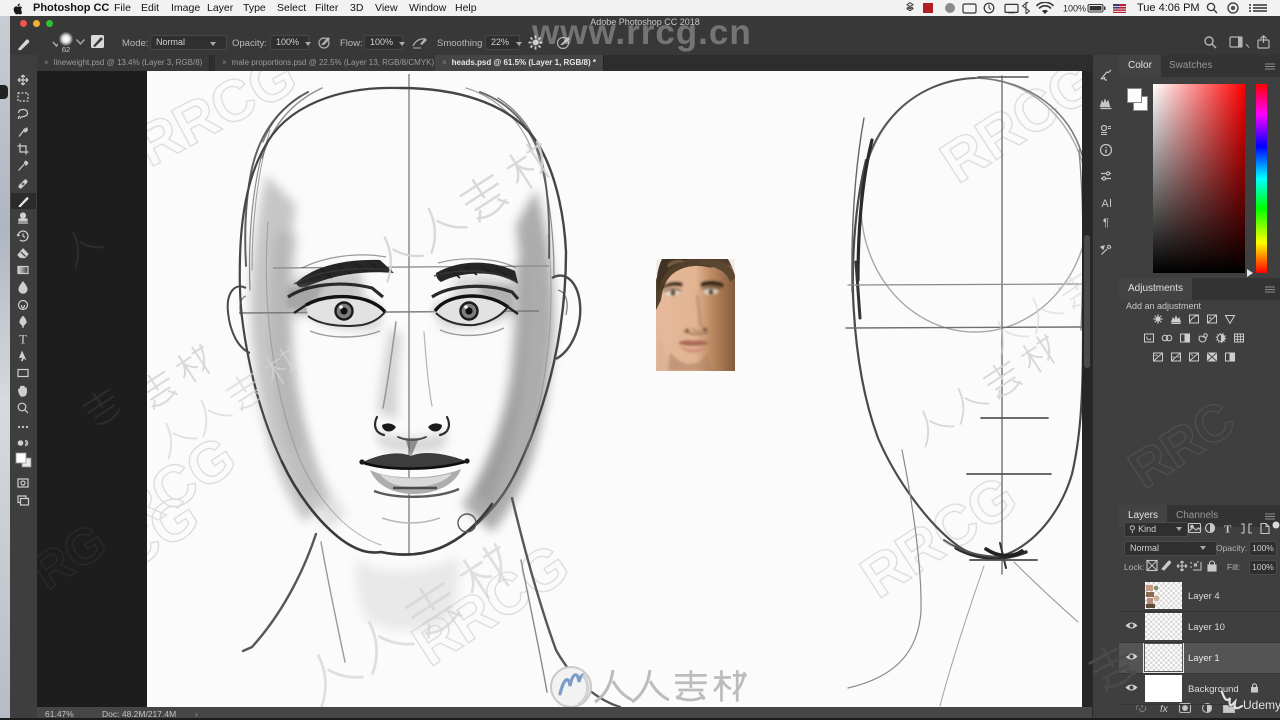  I want to click on svg-text: RG, so click(76, 556).